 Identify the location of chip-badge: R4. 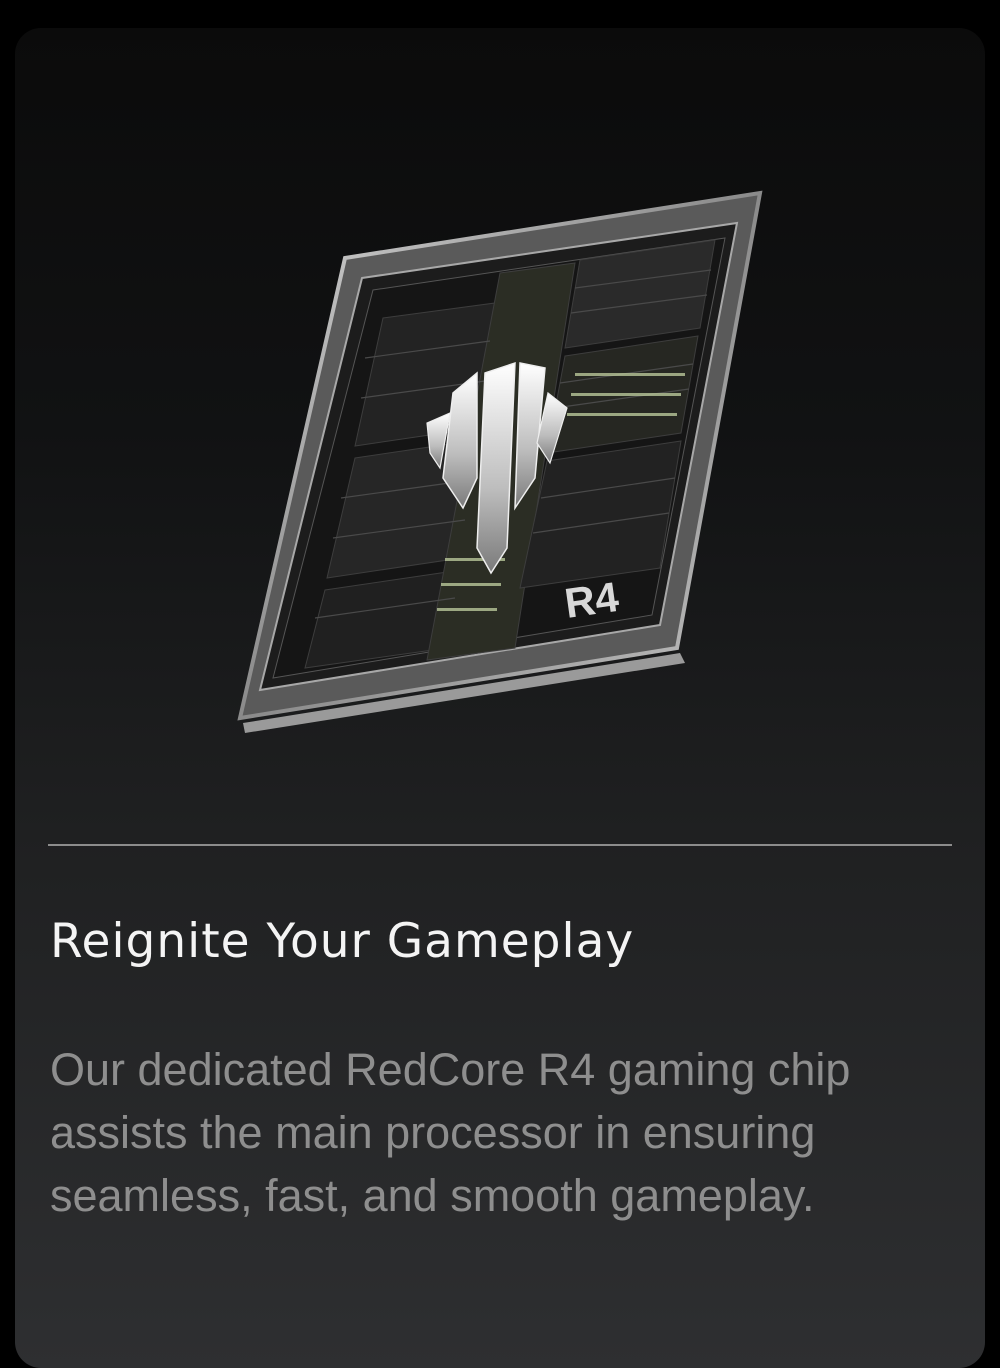
(592, 600).